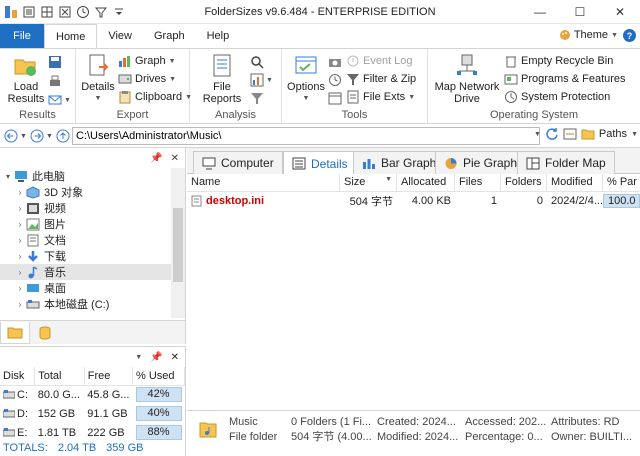 This screenshot has height=456, width=640. I want to click on forward-icon, so click(37, 136).